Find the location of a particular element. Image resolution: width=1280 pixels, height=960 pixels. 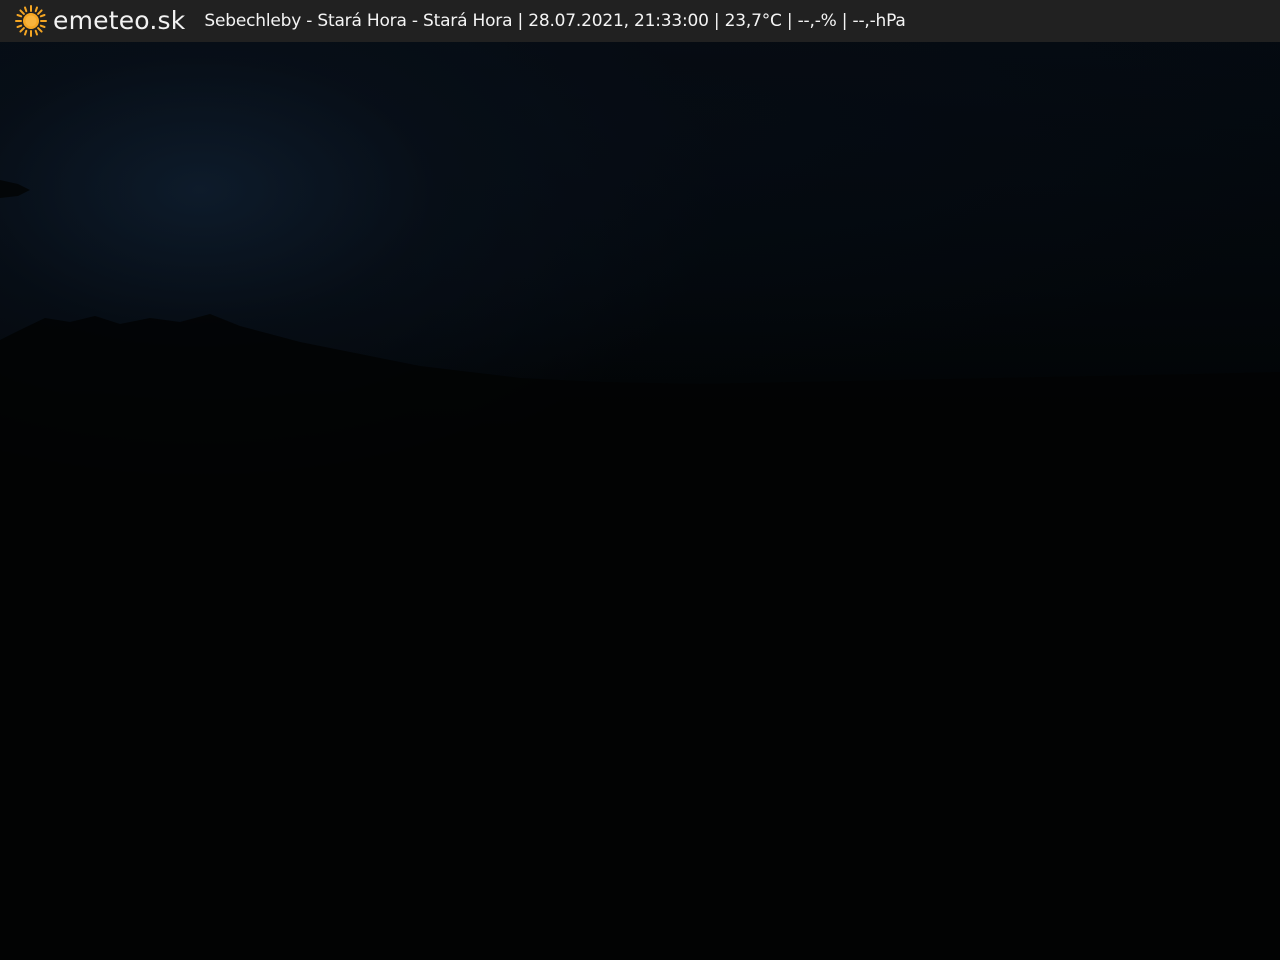

emeteo-logo: emeteo.sk is located at coordinates (99, 21).